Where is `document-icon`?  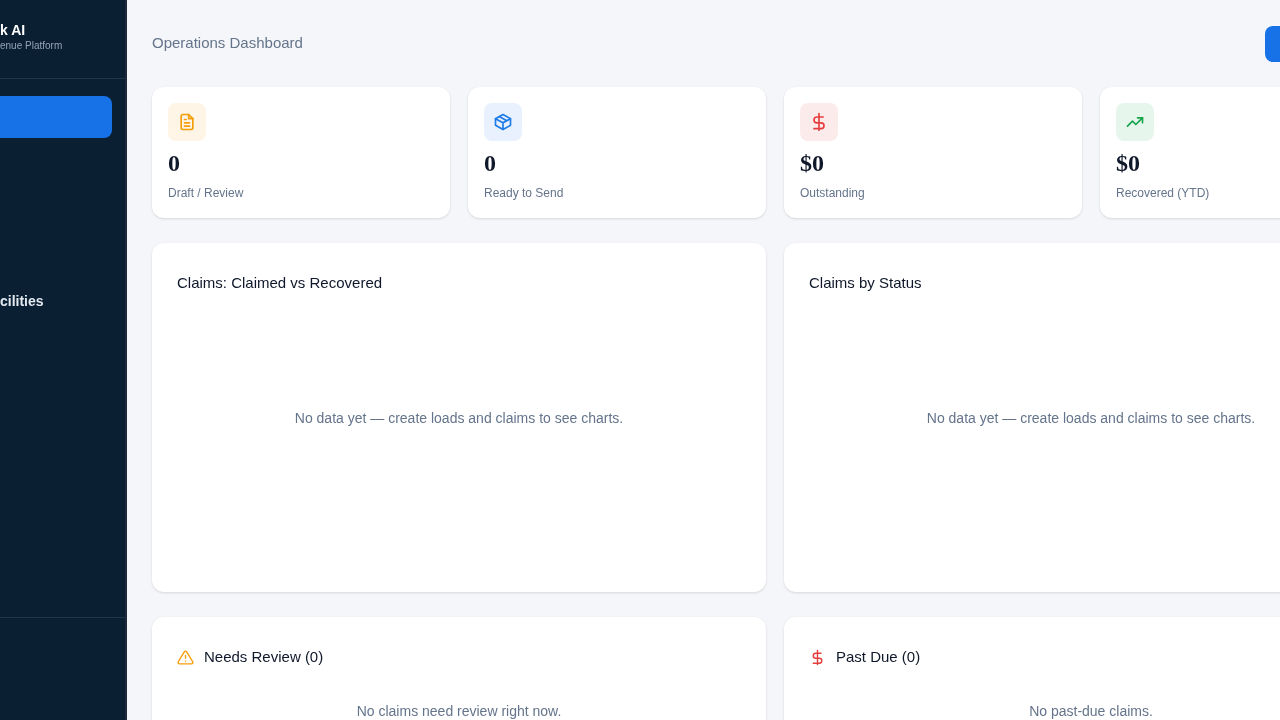 document-icon is located at coordinates (187, 122).